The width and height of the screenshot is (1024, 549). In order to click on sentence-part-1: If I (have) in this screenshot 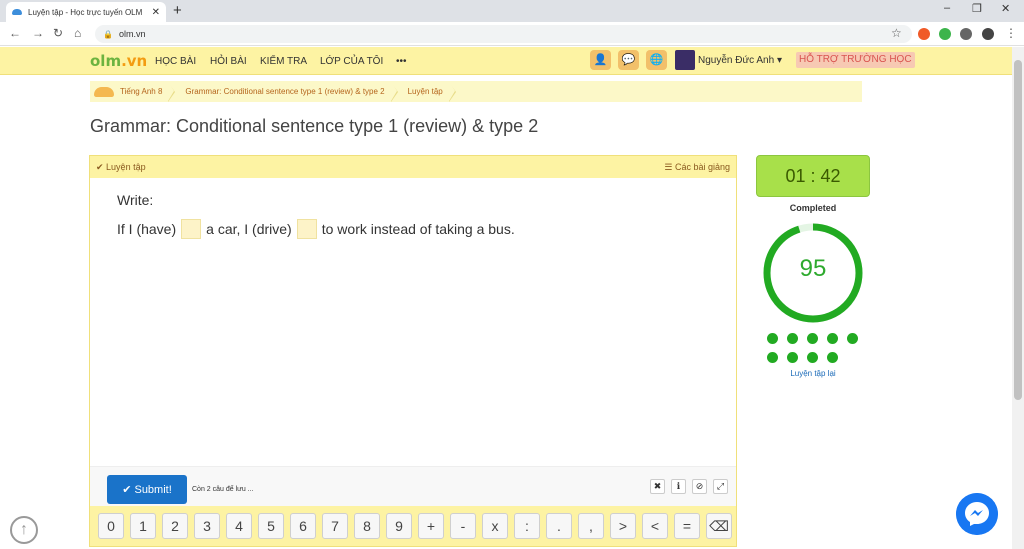, I will do `click(147, 229)`.